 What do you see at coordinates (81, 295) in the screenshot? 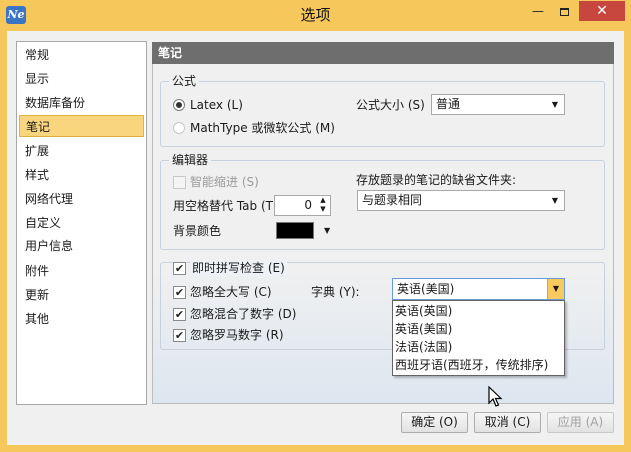
I see `sidebar-item-updates: 更新` at bounding box center [81, 295].